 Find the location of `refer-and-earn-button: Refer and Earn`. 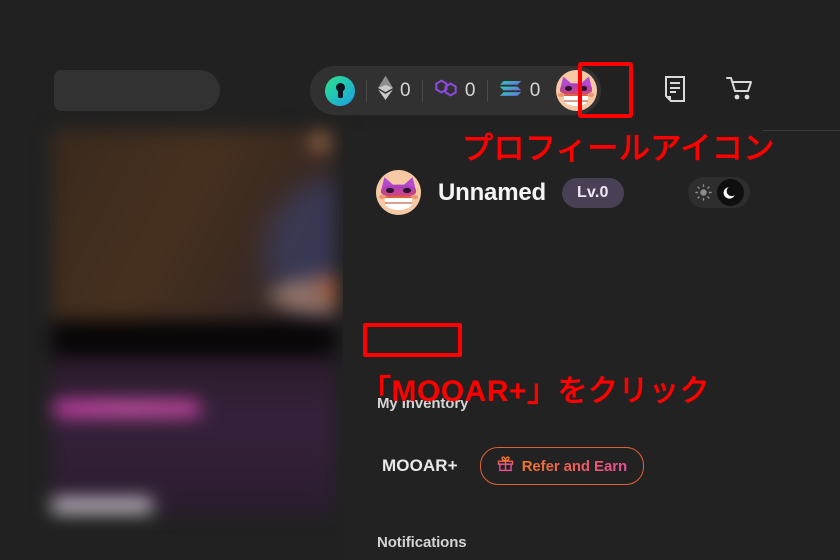

refer-and-earn-button: Refer and Earn is located at coordinates (562, 466).